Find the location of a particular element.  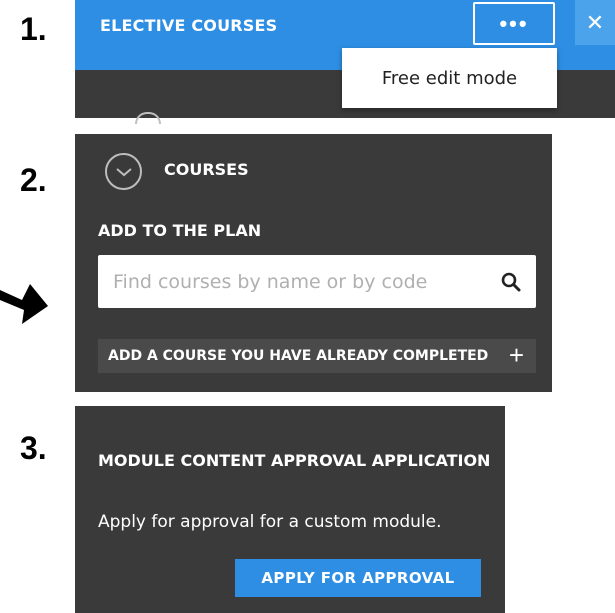

options-dropdown: Free edit mode is located at coordinates (449, 78).